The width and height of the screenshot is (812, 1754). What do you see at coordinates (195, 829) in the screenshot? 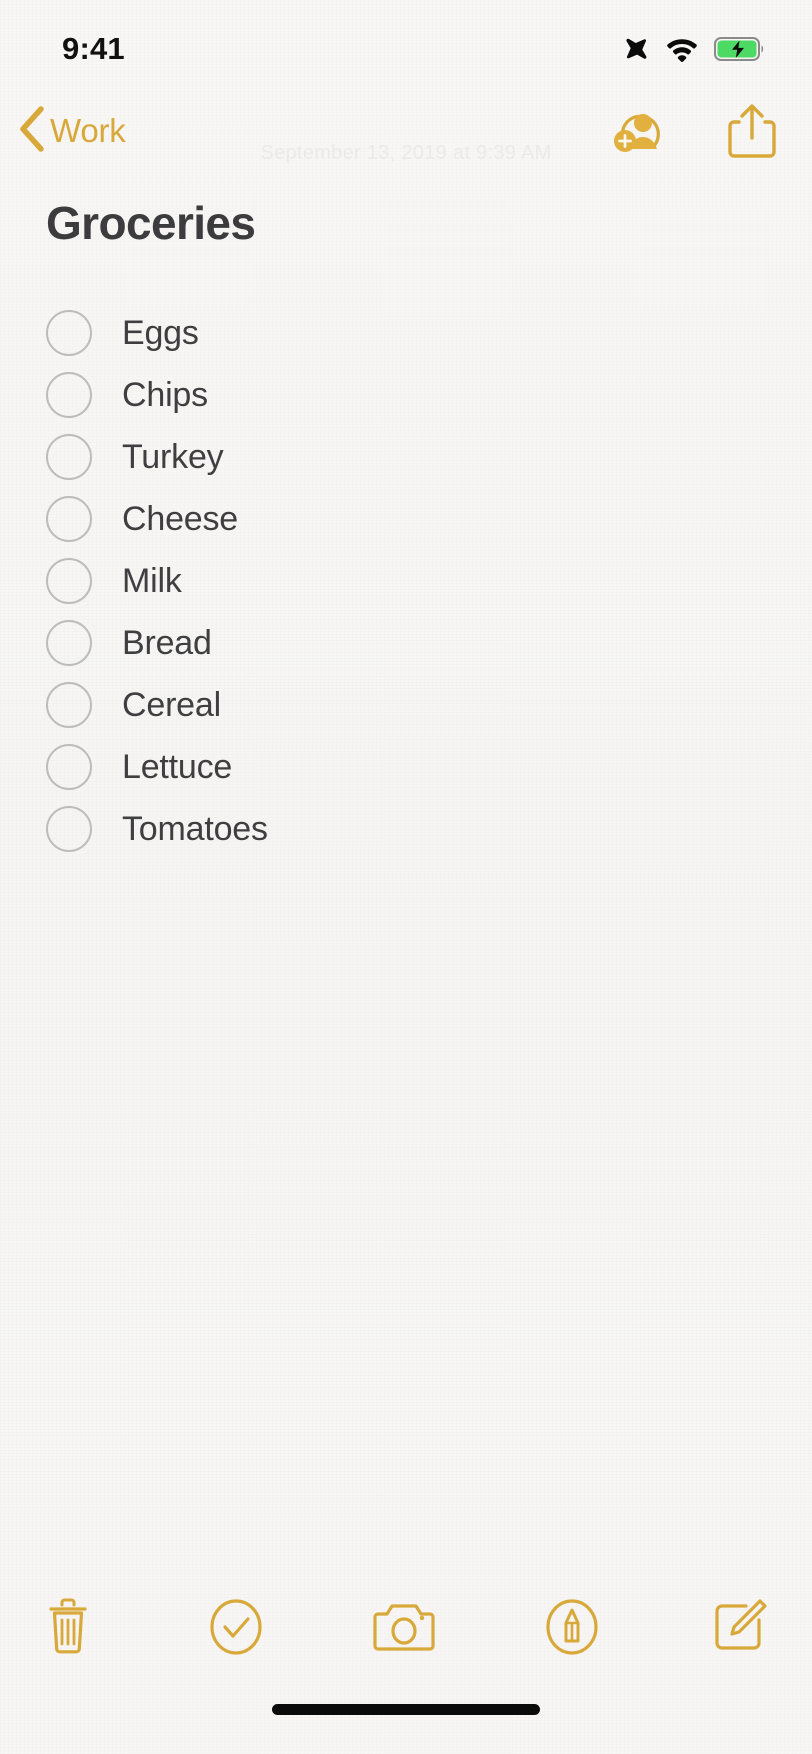
I see `checklist-item-label: Tomatoes` at bounding box center [195, 829].